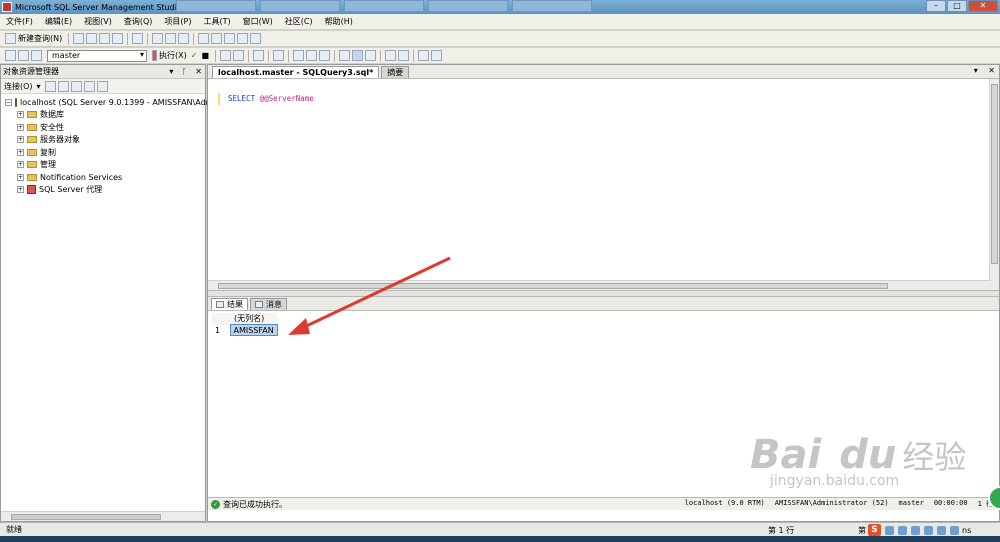 This screenshot has height=542, width=1000. What do you see at coordinates (976, 70) in the screenshot?
I see `tab-list-dropdown-icon: ▾` at bounding box center [976, 70].